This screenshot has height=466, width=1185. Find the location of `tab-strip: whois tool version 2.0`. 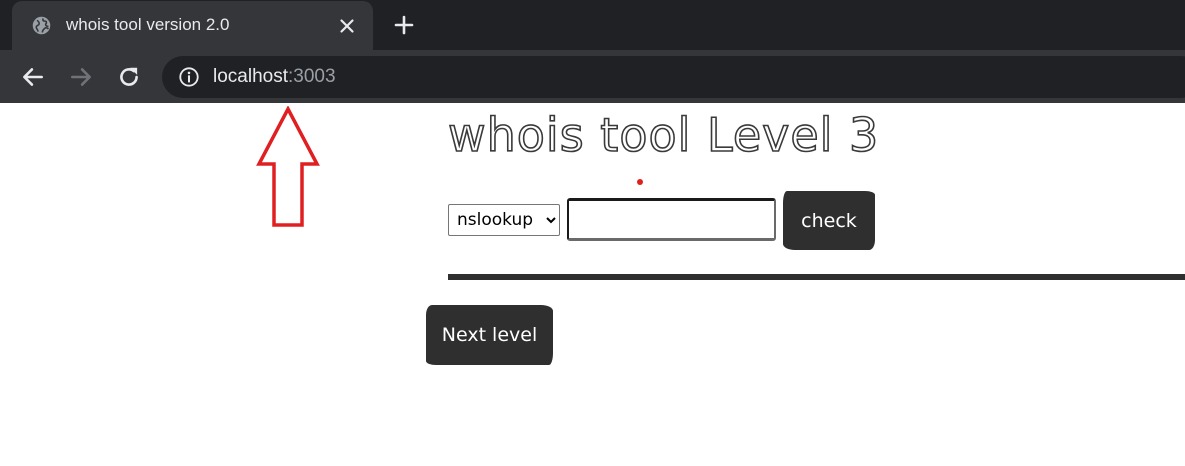

tab-strip: whois tool version 2.0 is located at coordinates (592, 25).